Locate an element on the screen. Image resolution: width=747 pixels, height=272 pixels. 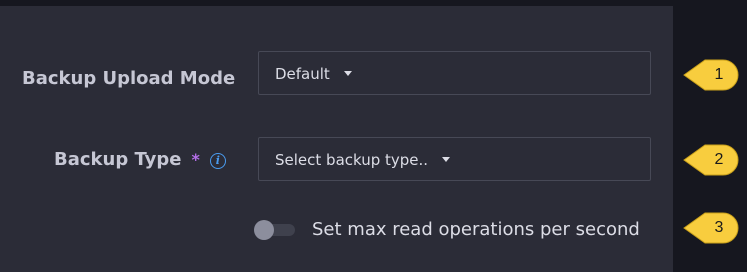
backup-type-value-text: Select backup type.. is located at coordinates (352, 160).